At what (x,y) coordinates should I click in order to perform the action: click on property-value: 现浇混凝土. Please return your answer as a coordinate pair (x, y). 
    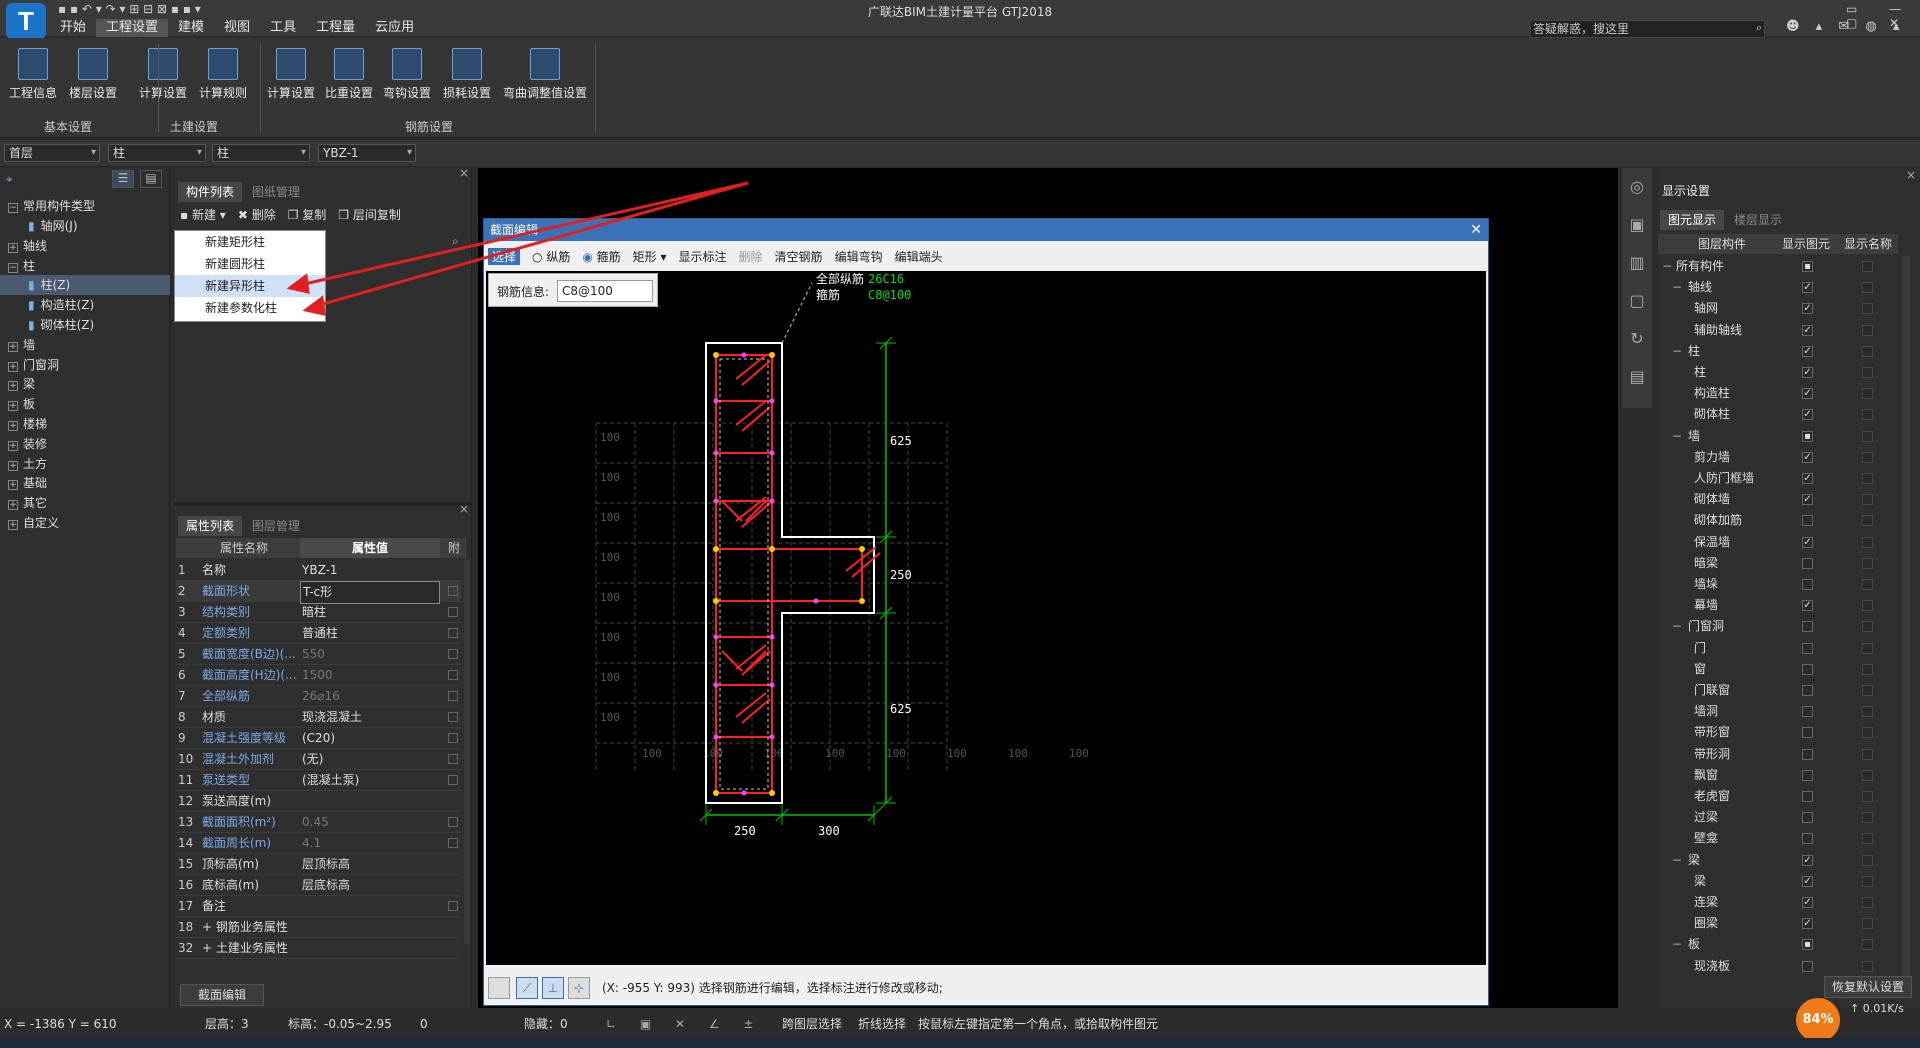
    Looking at the image, I should click on (370, 717).